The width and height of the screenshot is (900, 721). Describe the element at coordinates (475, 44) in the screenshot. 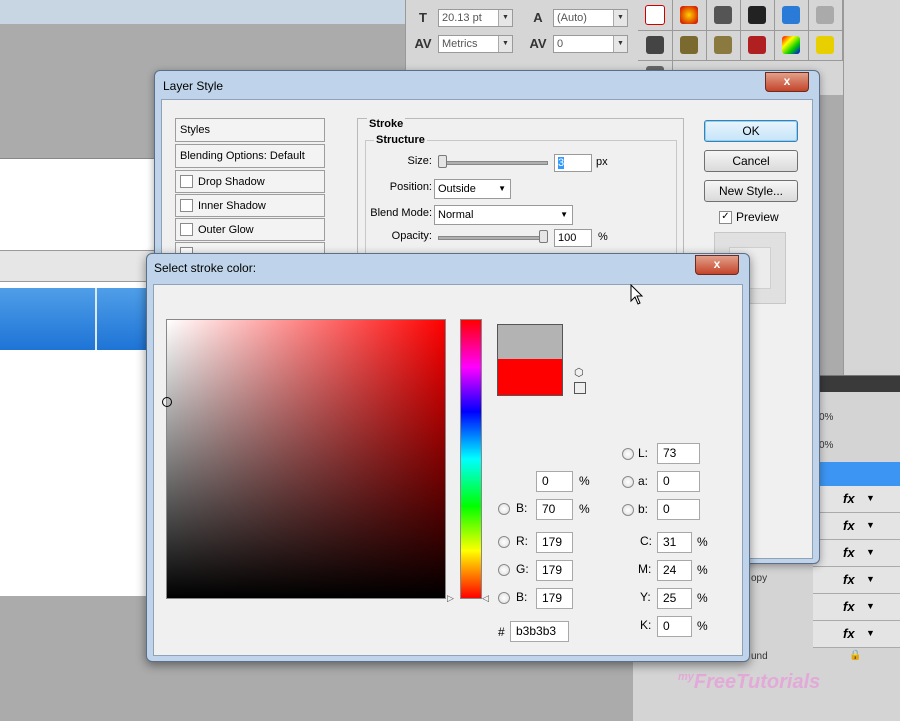

I see `kerning-field: Metrics ▼` at that location.